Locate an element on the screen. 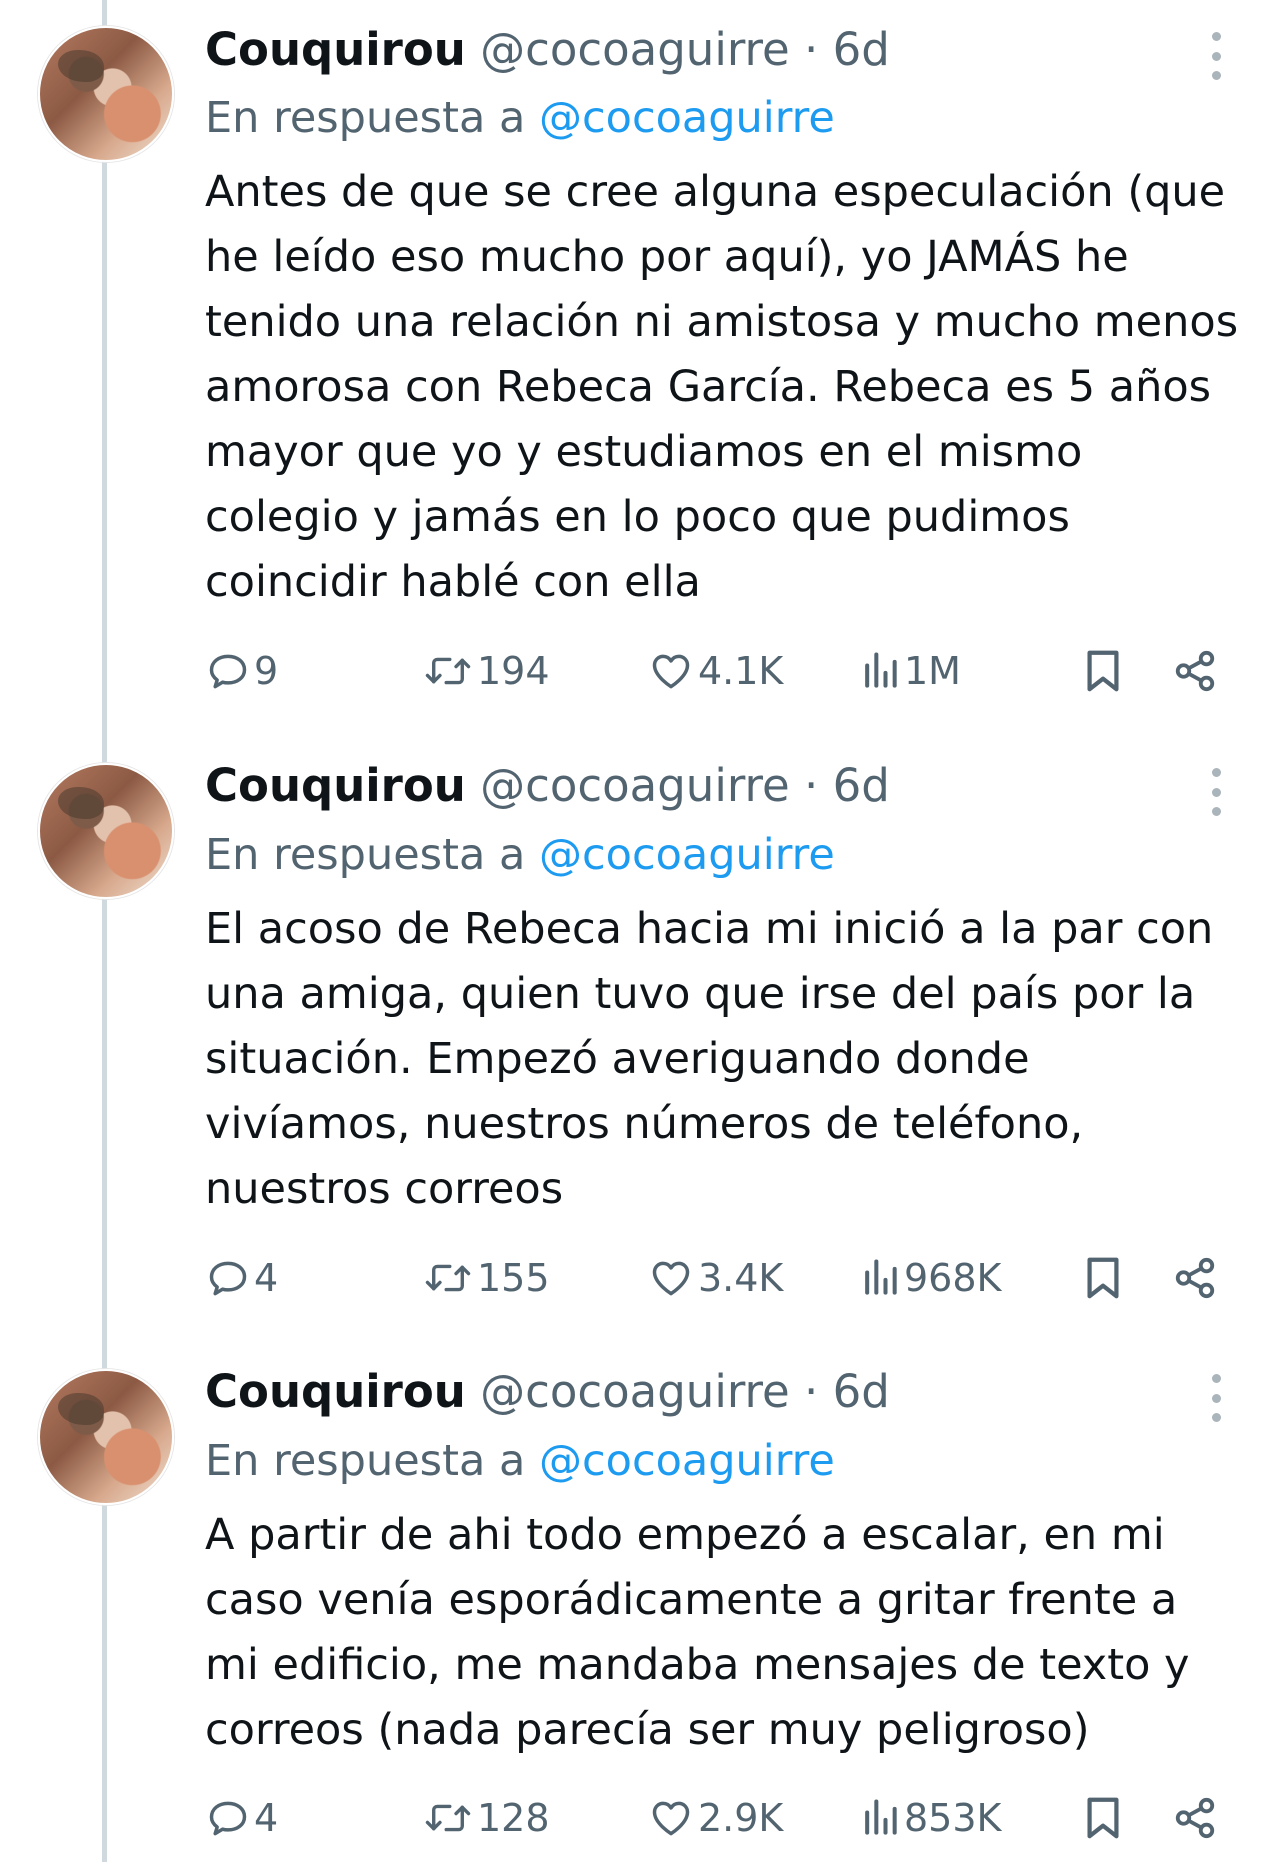  retweet-button: 194 is located at coordinates (486, 671).